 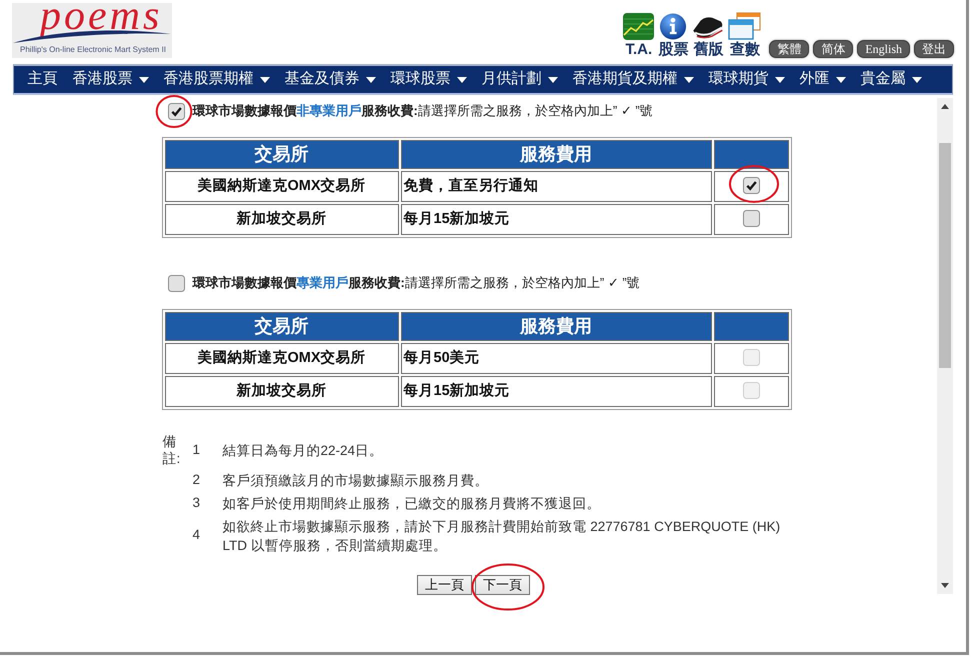 What do you see at coordinates (303, 451) in the screenshot?
I see `note-text: 結算日為每月的22-24日。` at bounding box center [303, 451].